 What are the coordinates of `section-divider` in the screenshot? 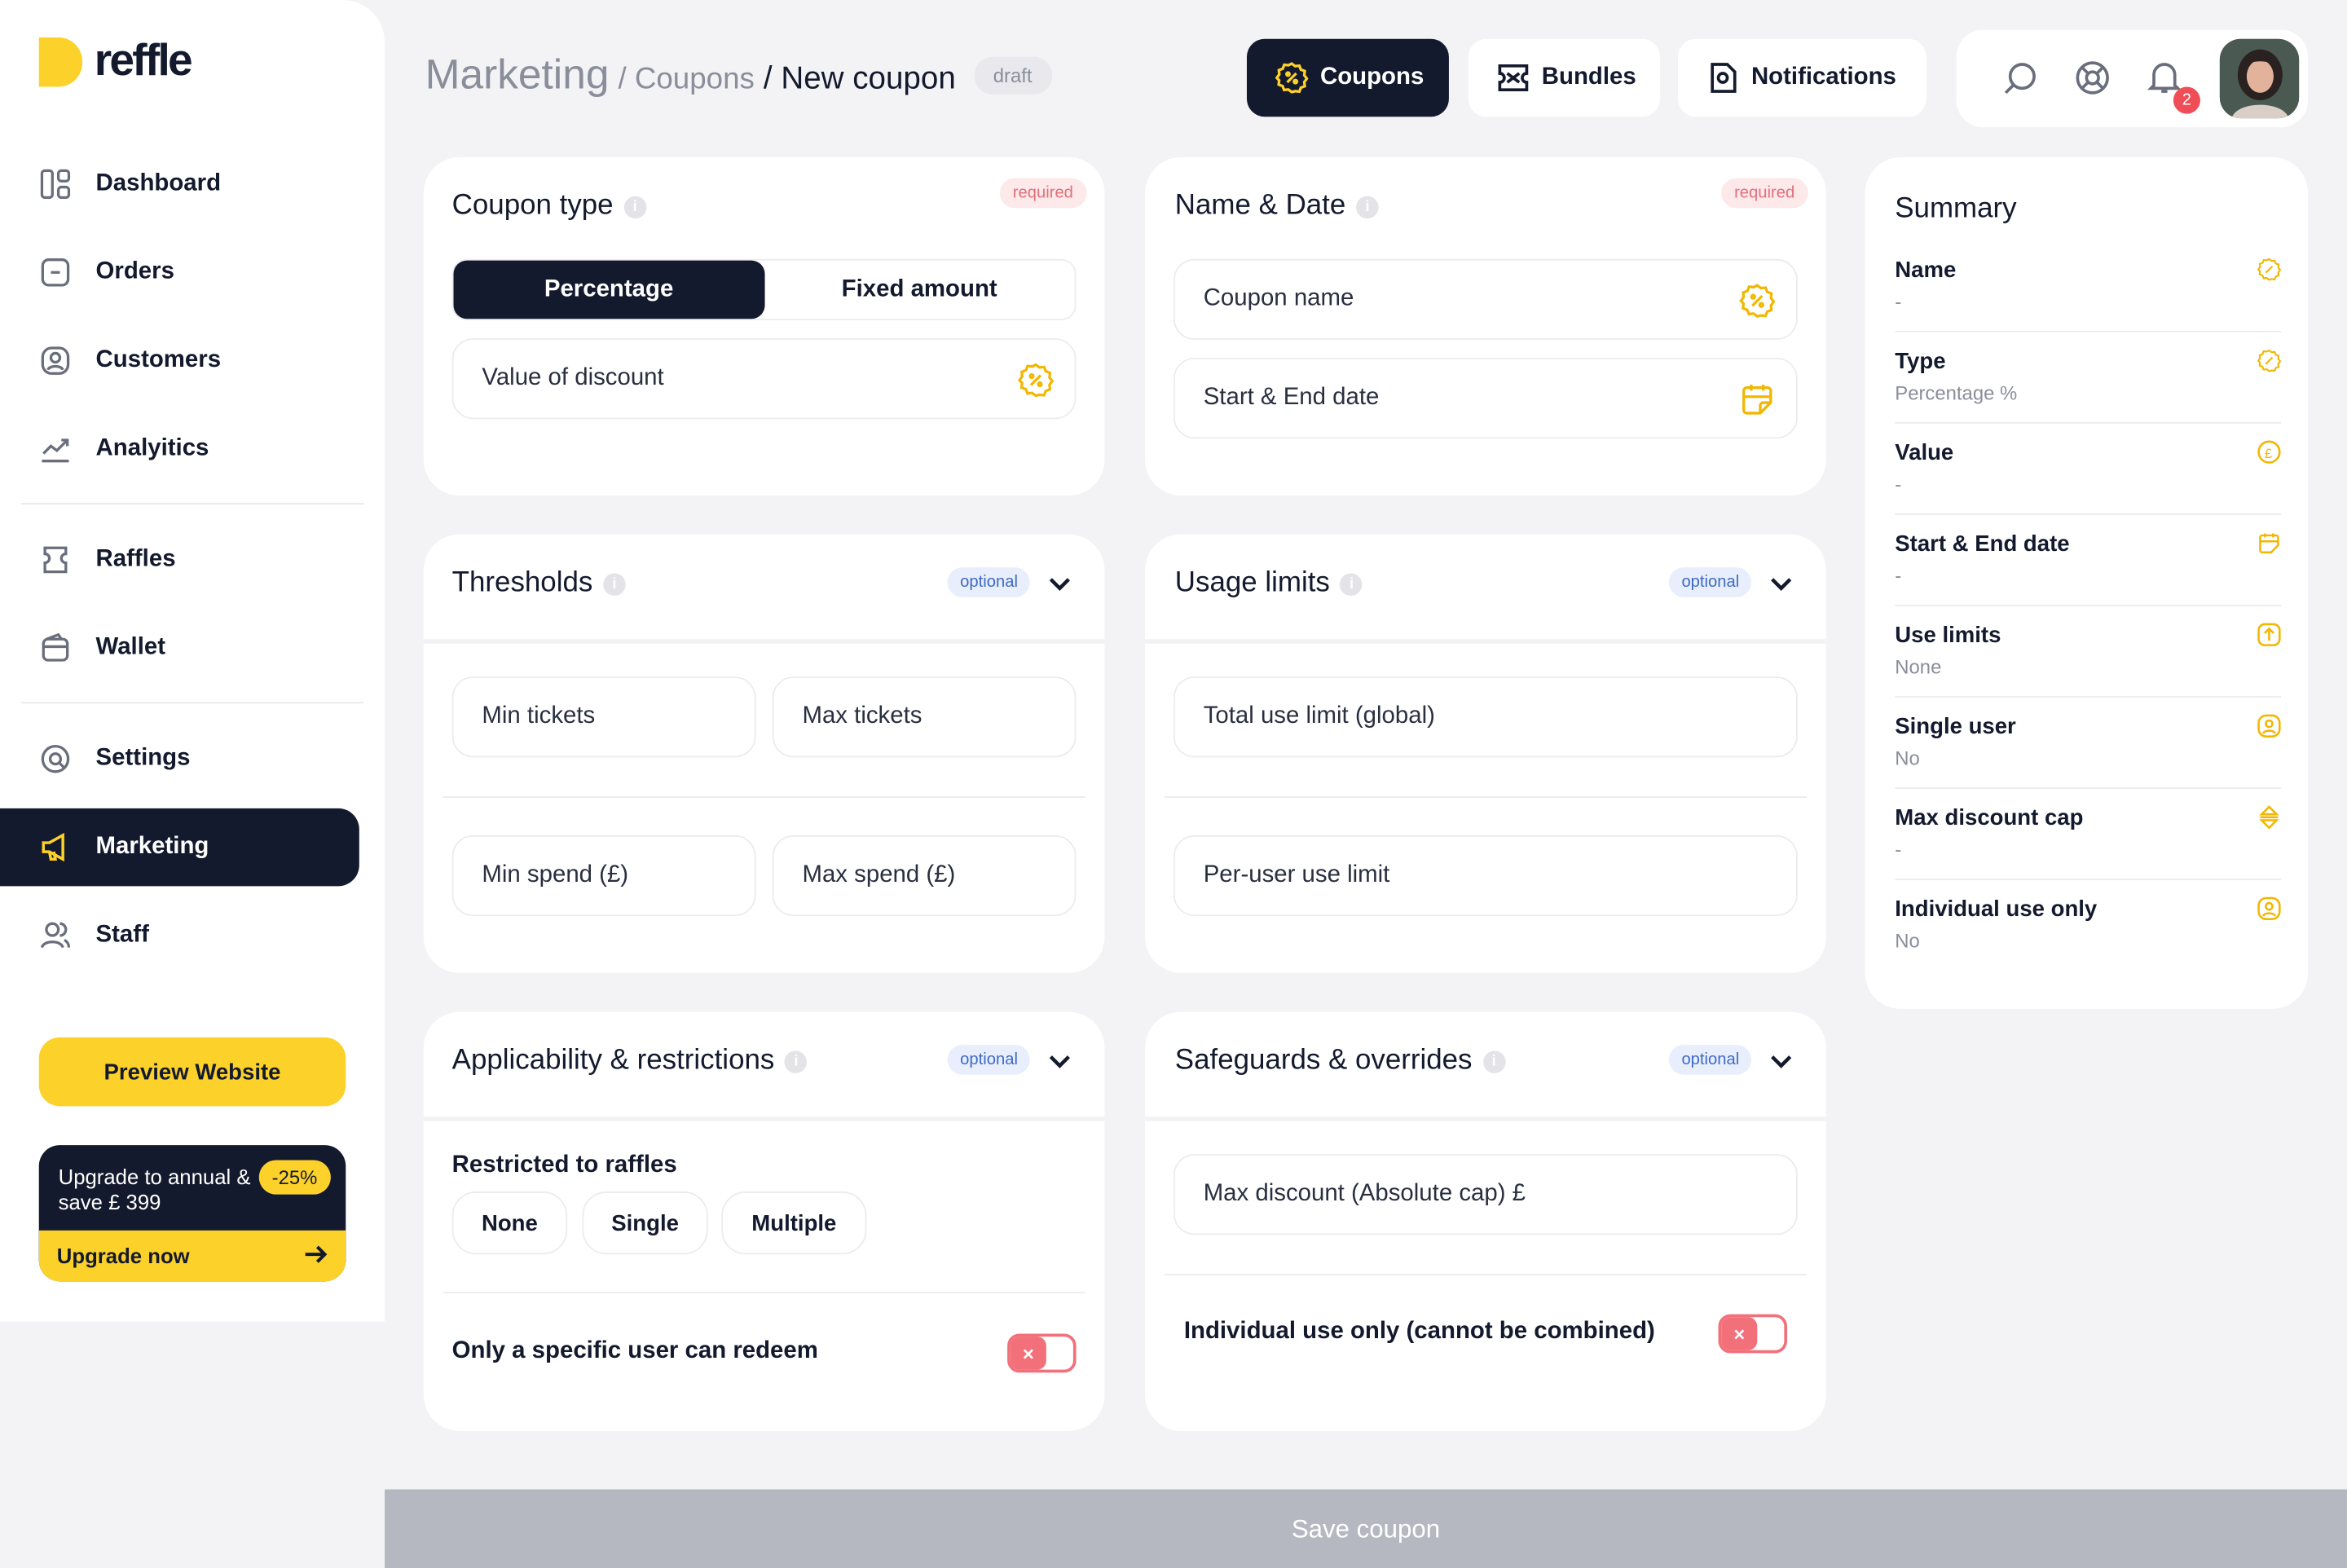 It's located at (764, 1119).